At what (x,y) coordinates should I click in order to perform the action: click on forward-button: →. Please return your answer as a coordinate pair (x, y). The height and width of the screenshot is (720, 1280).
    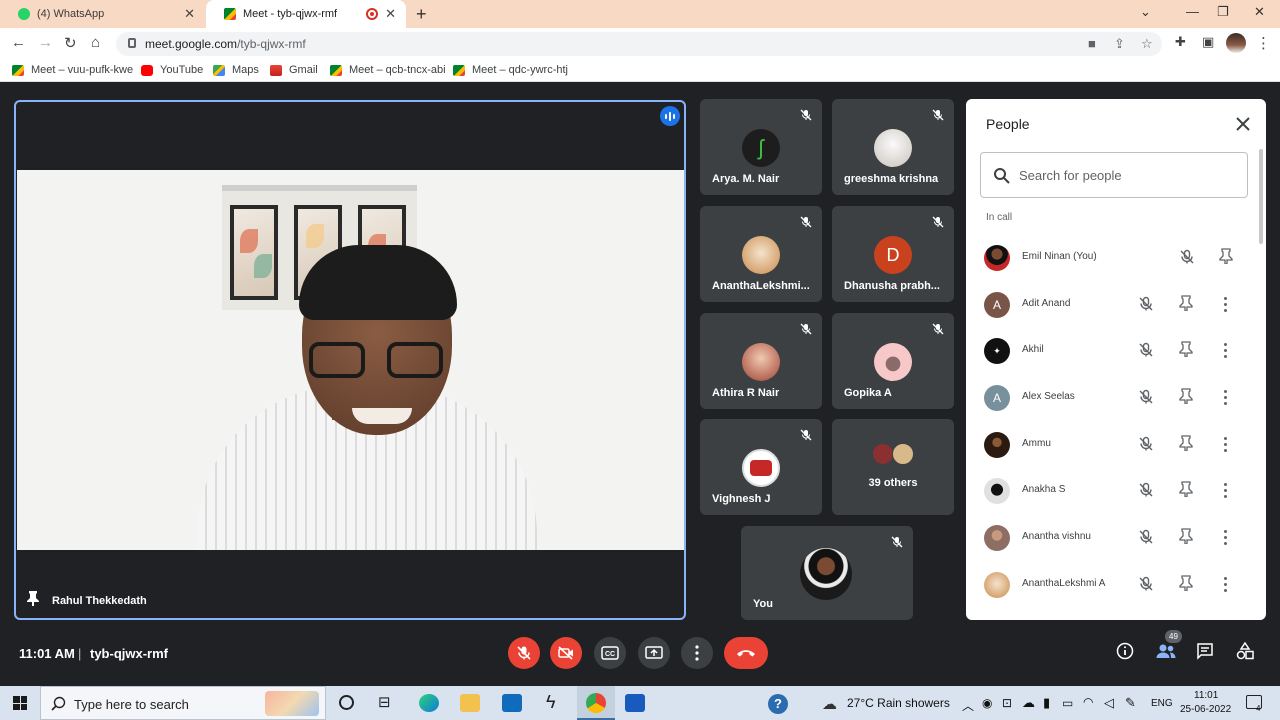
    Looking at the image, I should click on (45, 42).